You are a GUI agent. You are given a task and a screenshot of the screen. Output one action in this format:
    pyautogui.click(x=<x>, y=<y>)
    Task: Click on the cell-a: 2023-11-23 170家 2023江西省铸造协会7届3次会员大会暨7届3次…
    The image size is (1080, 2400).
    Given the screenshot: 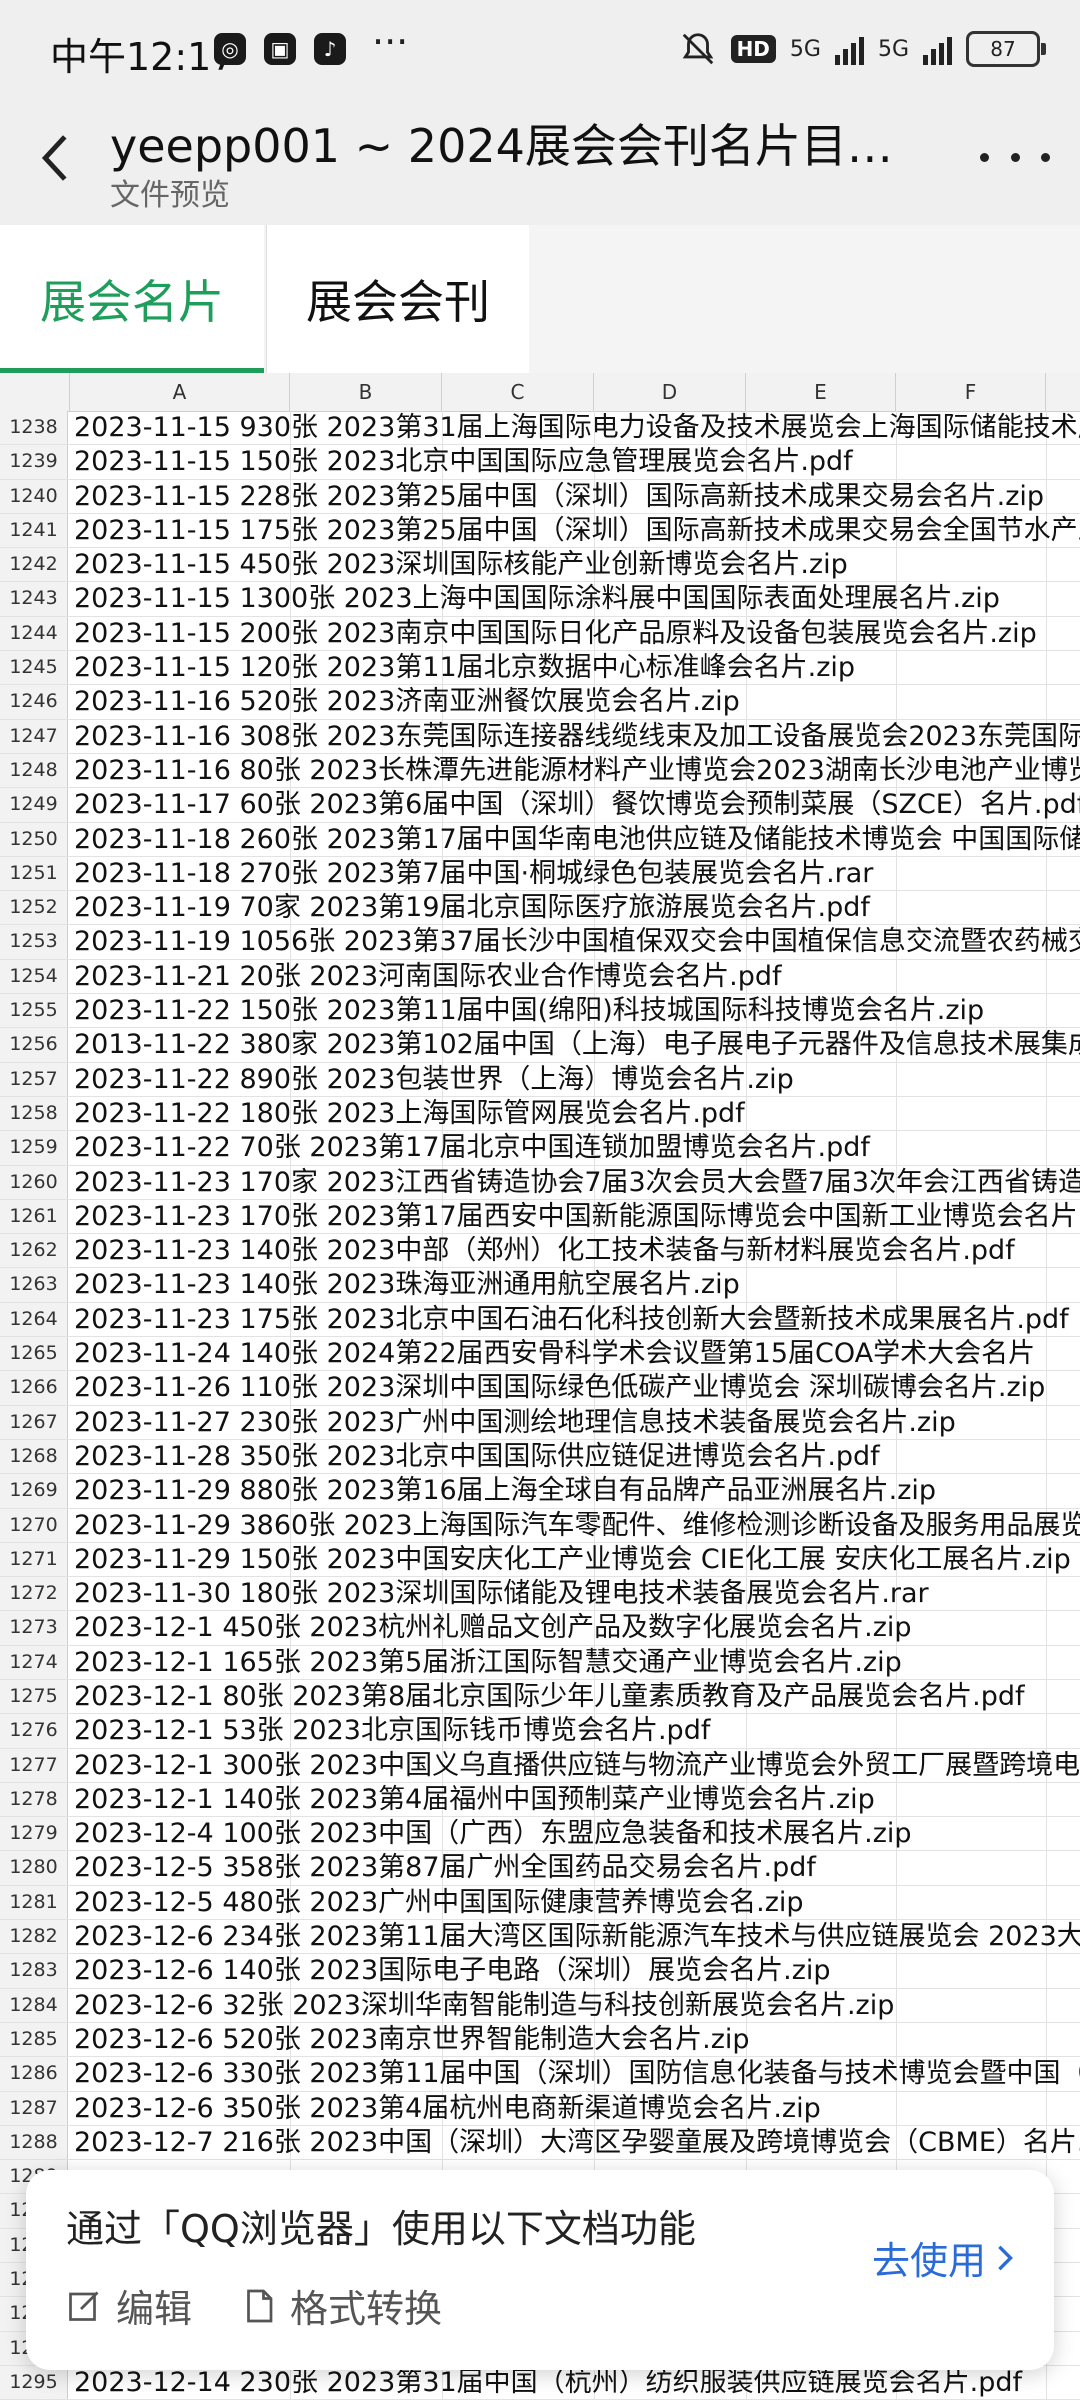 What is the action you would take?
    pyautogui.click(x=577, y=1182)
    